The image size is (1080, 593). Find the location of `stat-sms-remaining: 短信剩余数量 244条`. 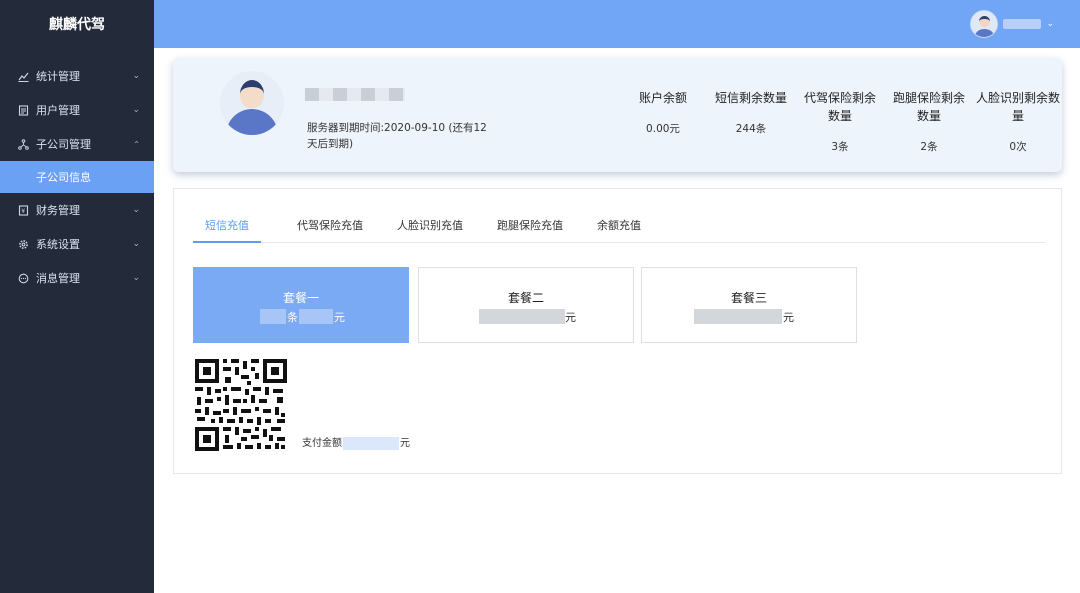

stat-sms-remaining: 短信剩余数量 244条 is located at coordinates (751, 112).